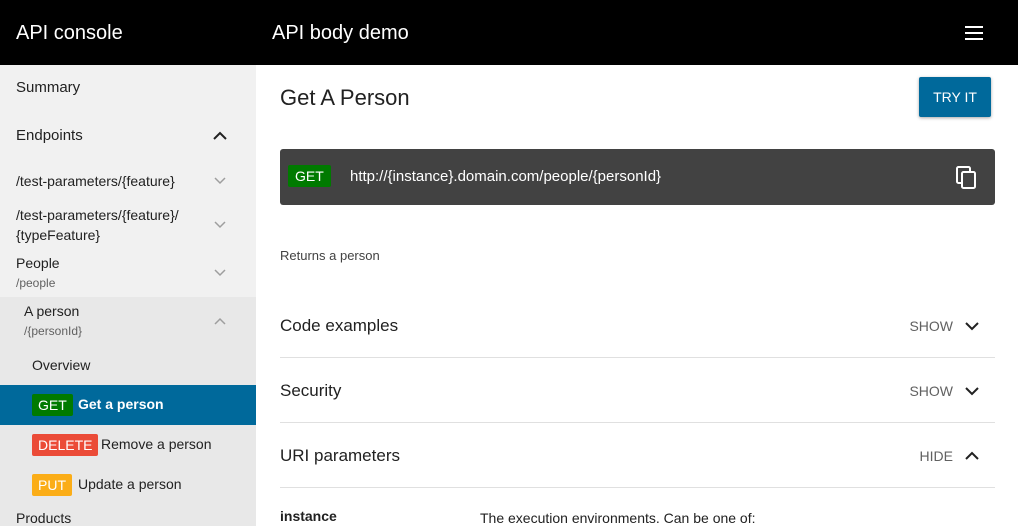 The width and height of the screenshot is (1018, 526). I want to click on sidebar-operation-put: PUT Update a person, so click(128, 485).